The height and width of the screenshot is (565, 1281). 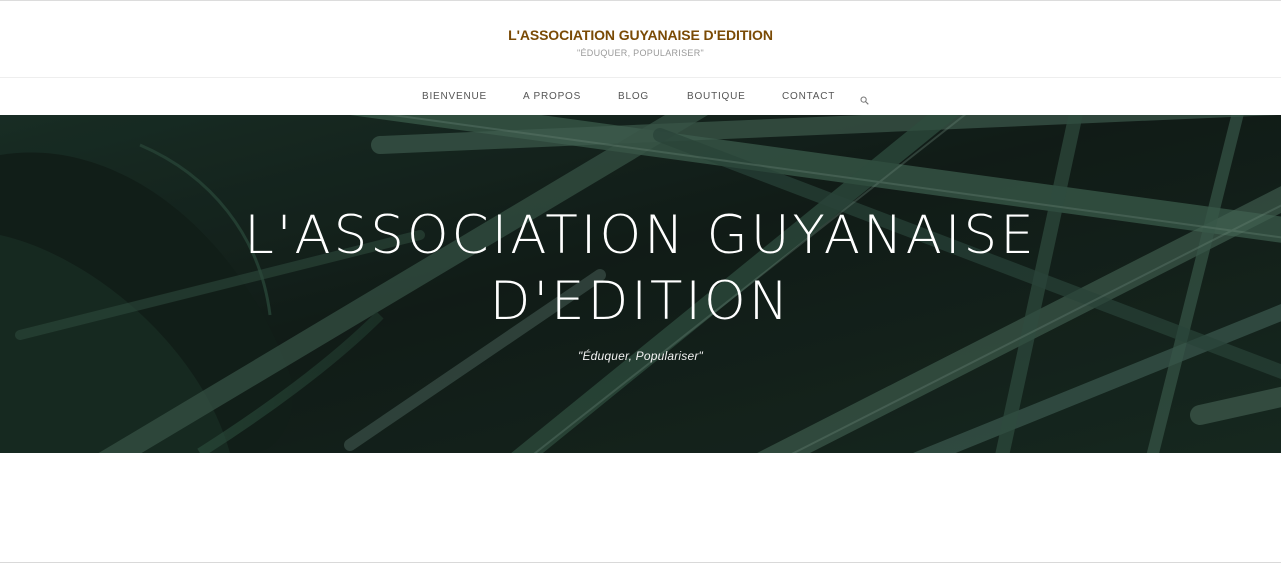 What do you see at coordinates (640, 562) in the screenshot?
I see `bottom-divider` at bounding box center [640, 562].